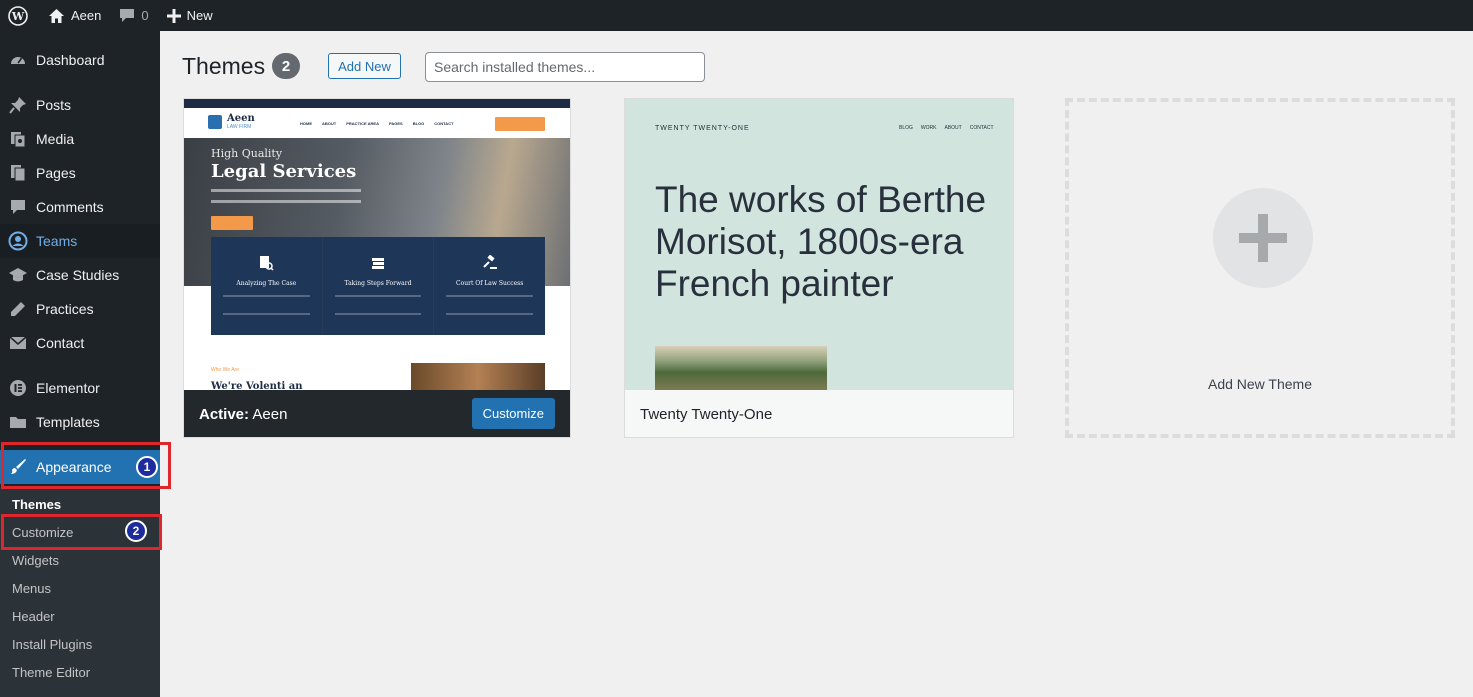 The image size is (1473, 697). What do you see at coordinates (224, 414) in the screenshot?
I see `active-prefix: Active:` at bounding box center [224, 414].